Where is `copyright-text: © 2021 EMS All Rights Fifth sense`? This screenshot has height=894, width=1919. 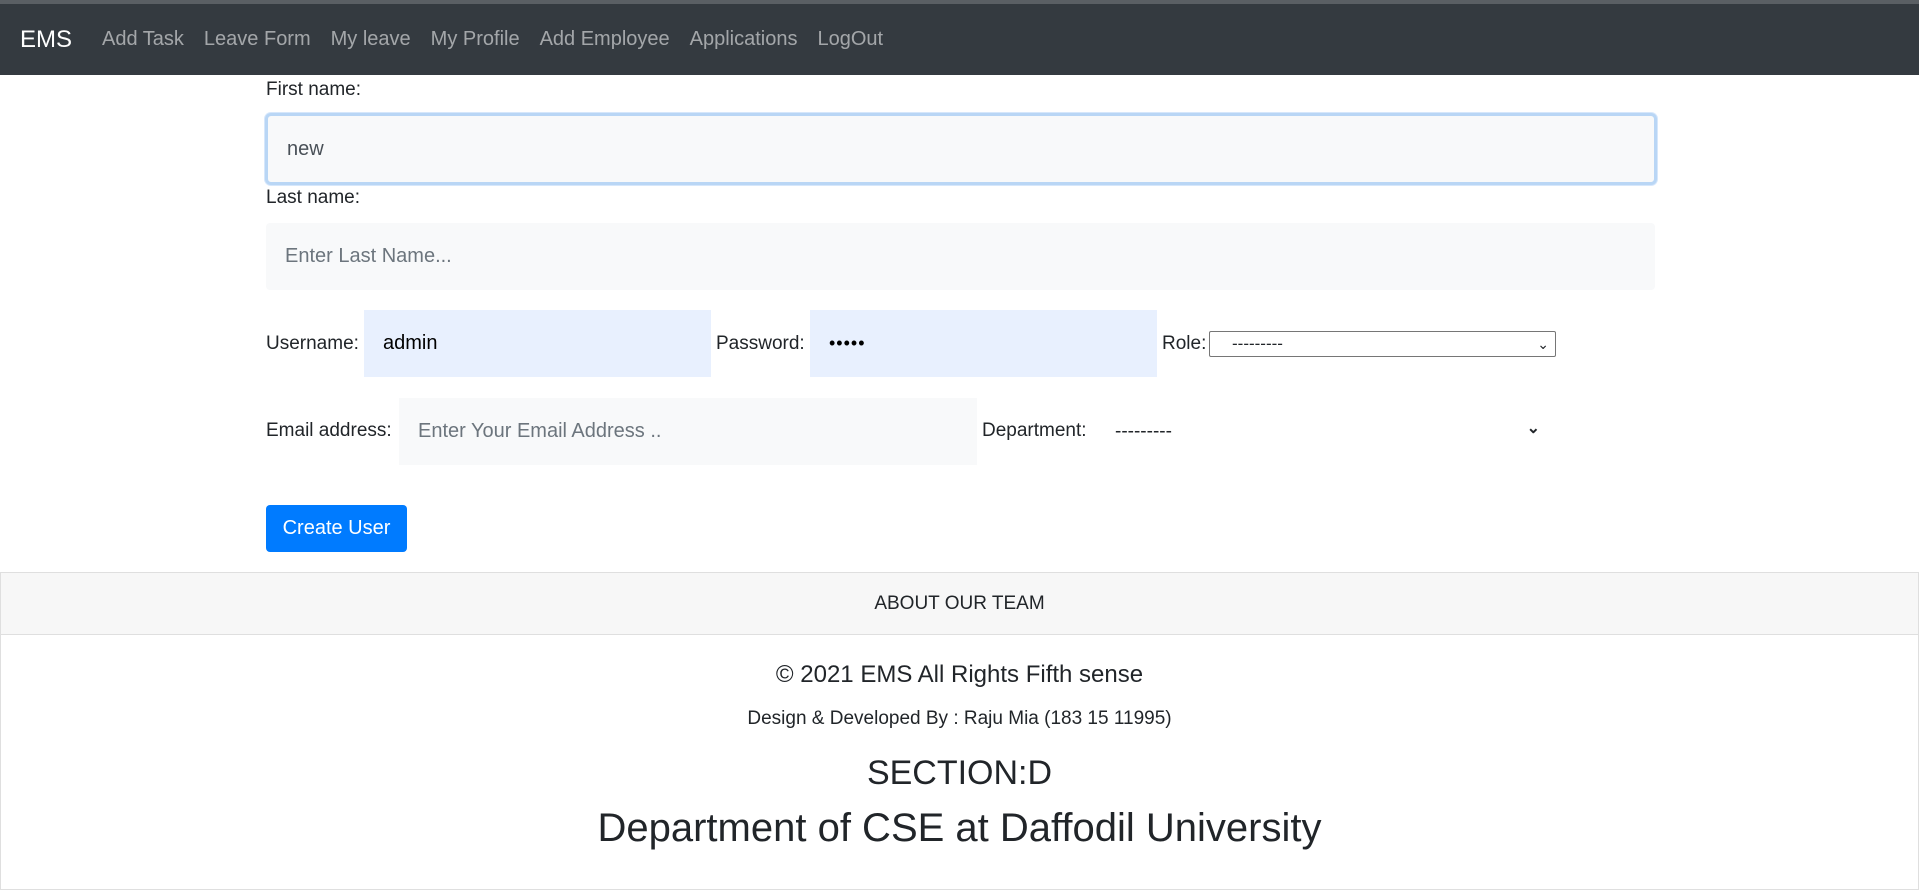 copyright-text: © 2021 EMS All Rights Fifth sense is located at coordinates (959, 674).